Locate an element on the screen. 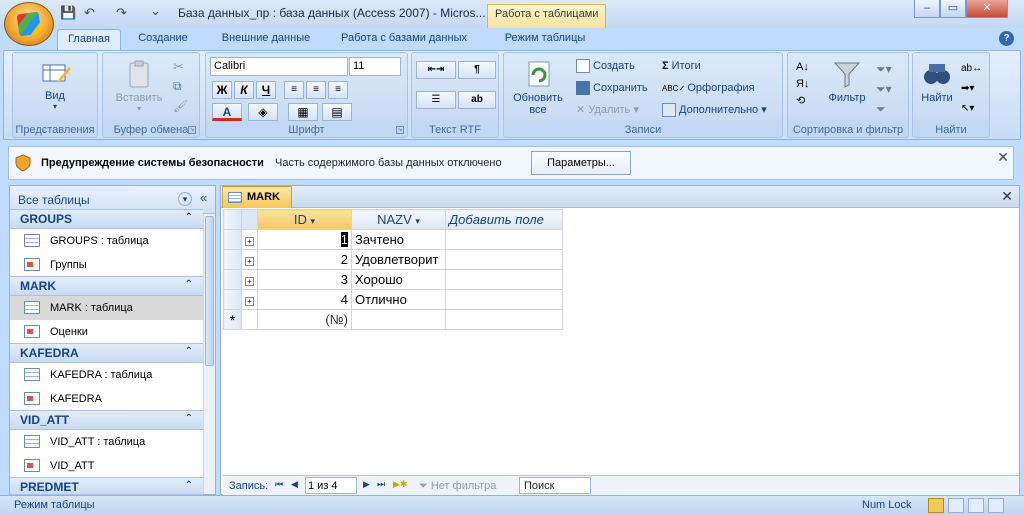 This screenshot has height=515, width=1024. minimize-button: – is located at coordinates (927, 9).